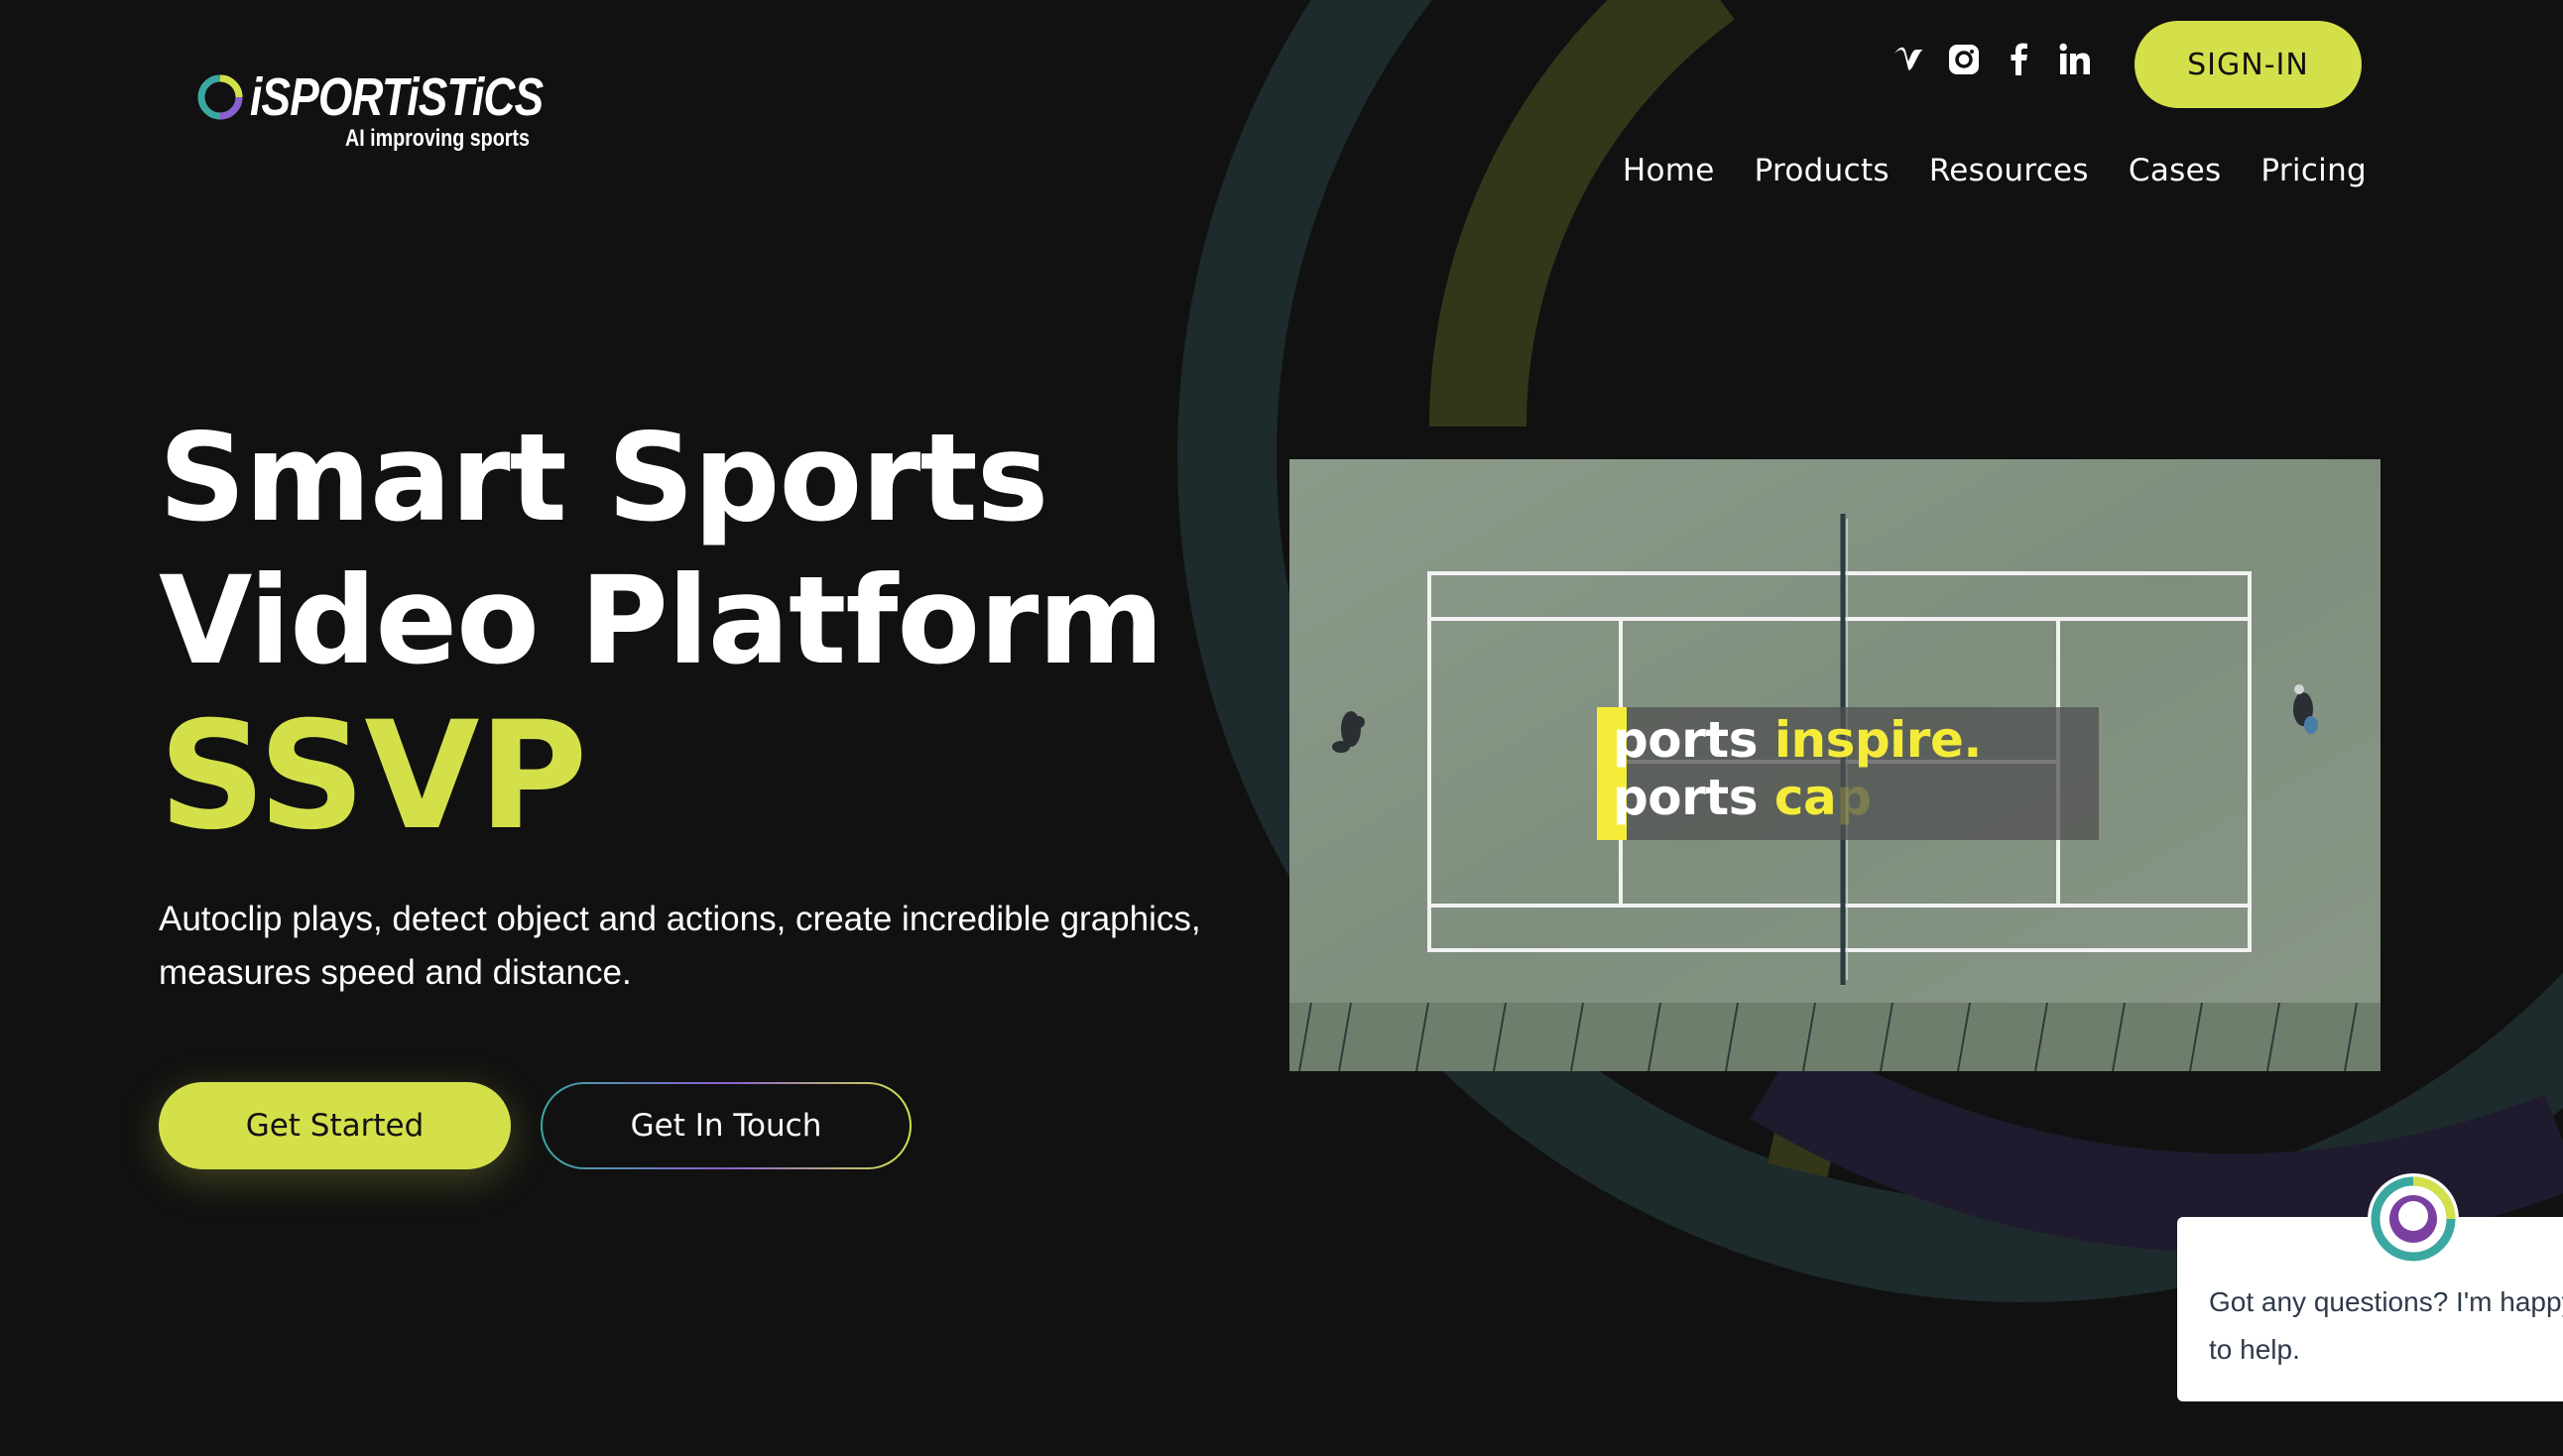 This screenshot has width=2563, height=1456. What do you see at coordinates (1822, 170) in the screenshot?
I see `nav-products: Products` at bounding box center [1822, 170].